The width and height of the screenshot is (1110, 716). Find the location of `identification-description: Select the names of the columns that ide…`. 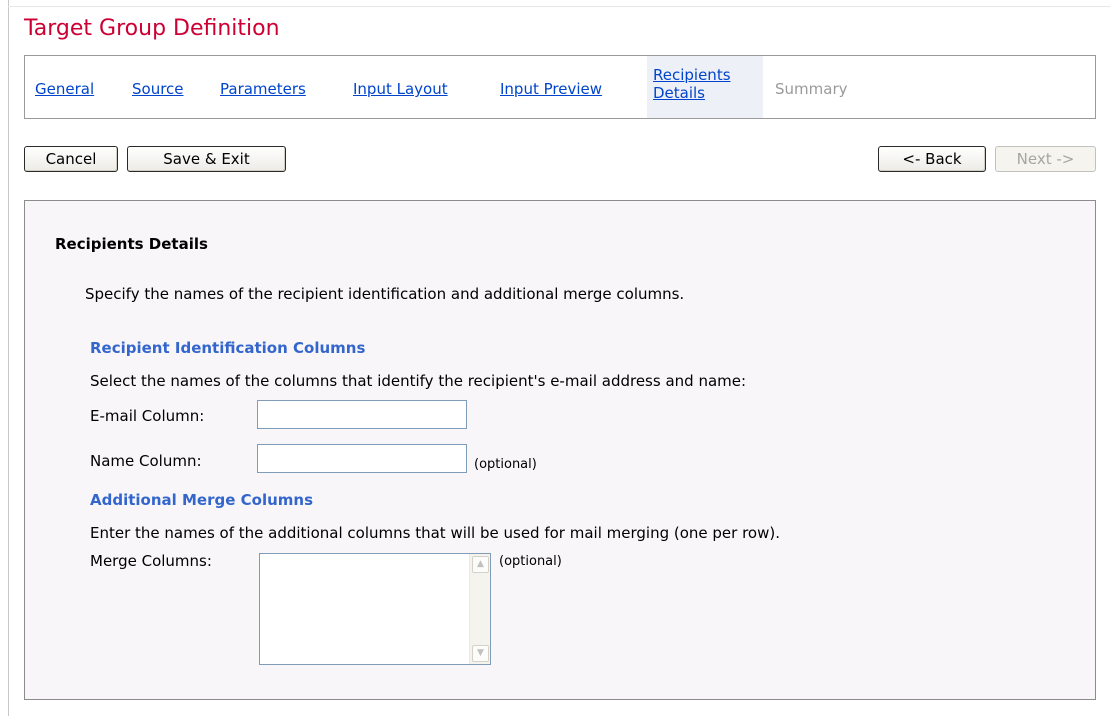

identification-description: Select the names of the columns that ide… is located at coordinates (418, 381).